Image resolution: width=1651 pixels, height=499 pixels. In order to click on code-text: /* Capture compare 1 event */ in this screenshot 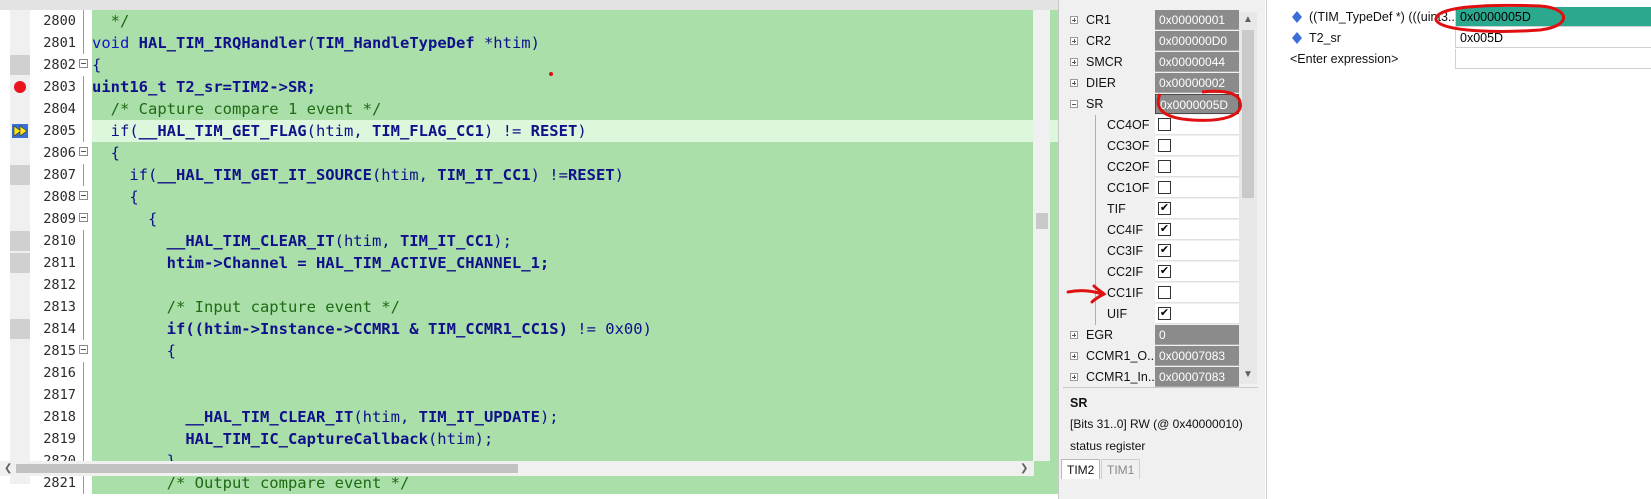, I will do `click(590, 109)`.